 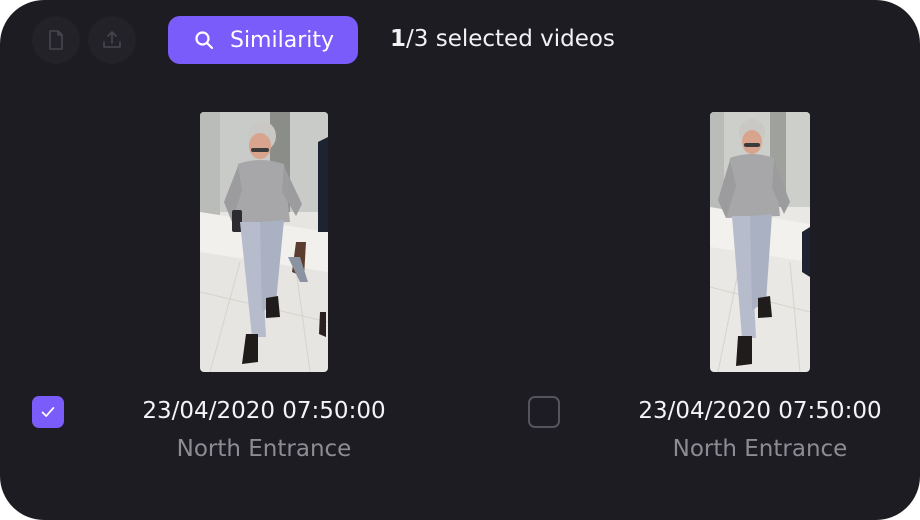 What do you see at coordinates (264, 449) in the screenshot?
I see `video-1-location: North Entrance` at bounding box center [264, 449].